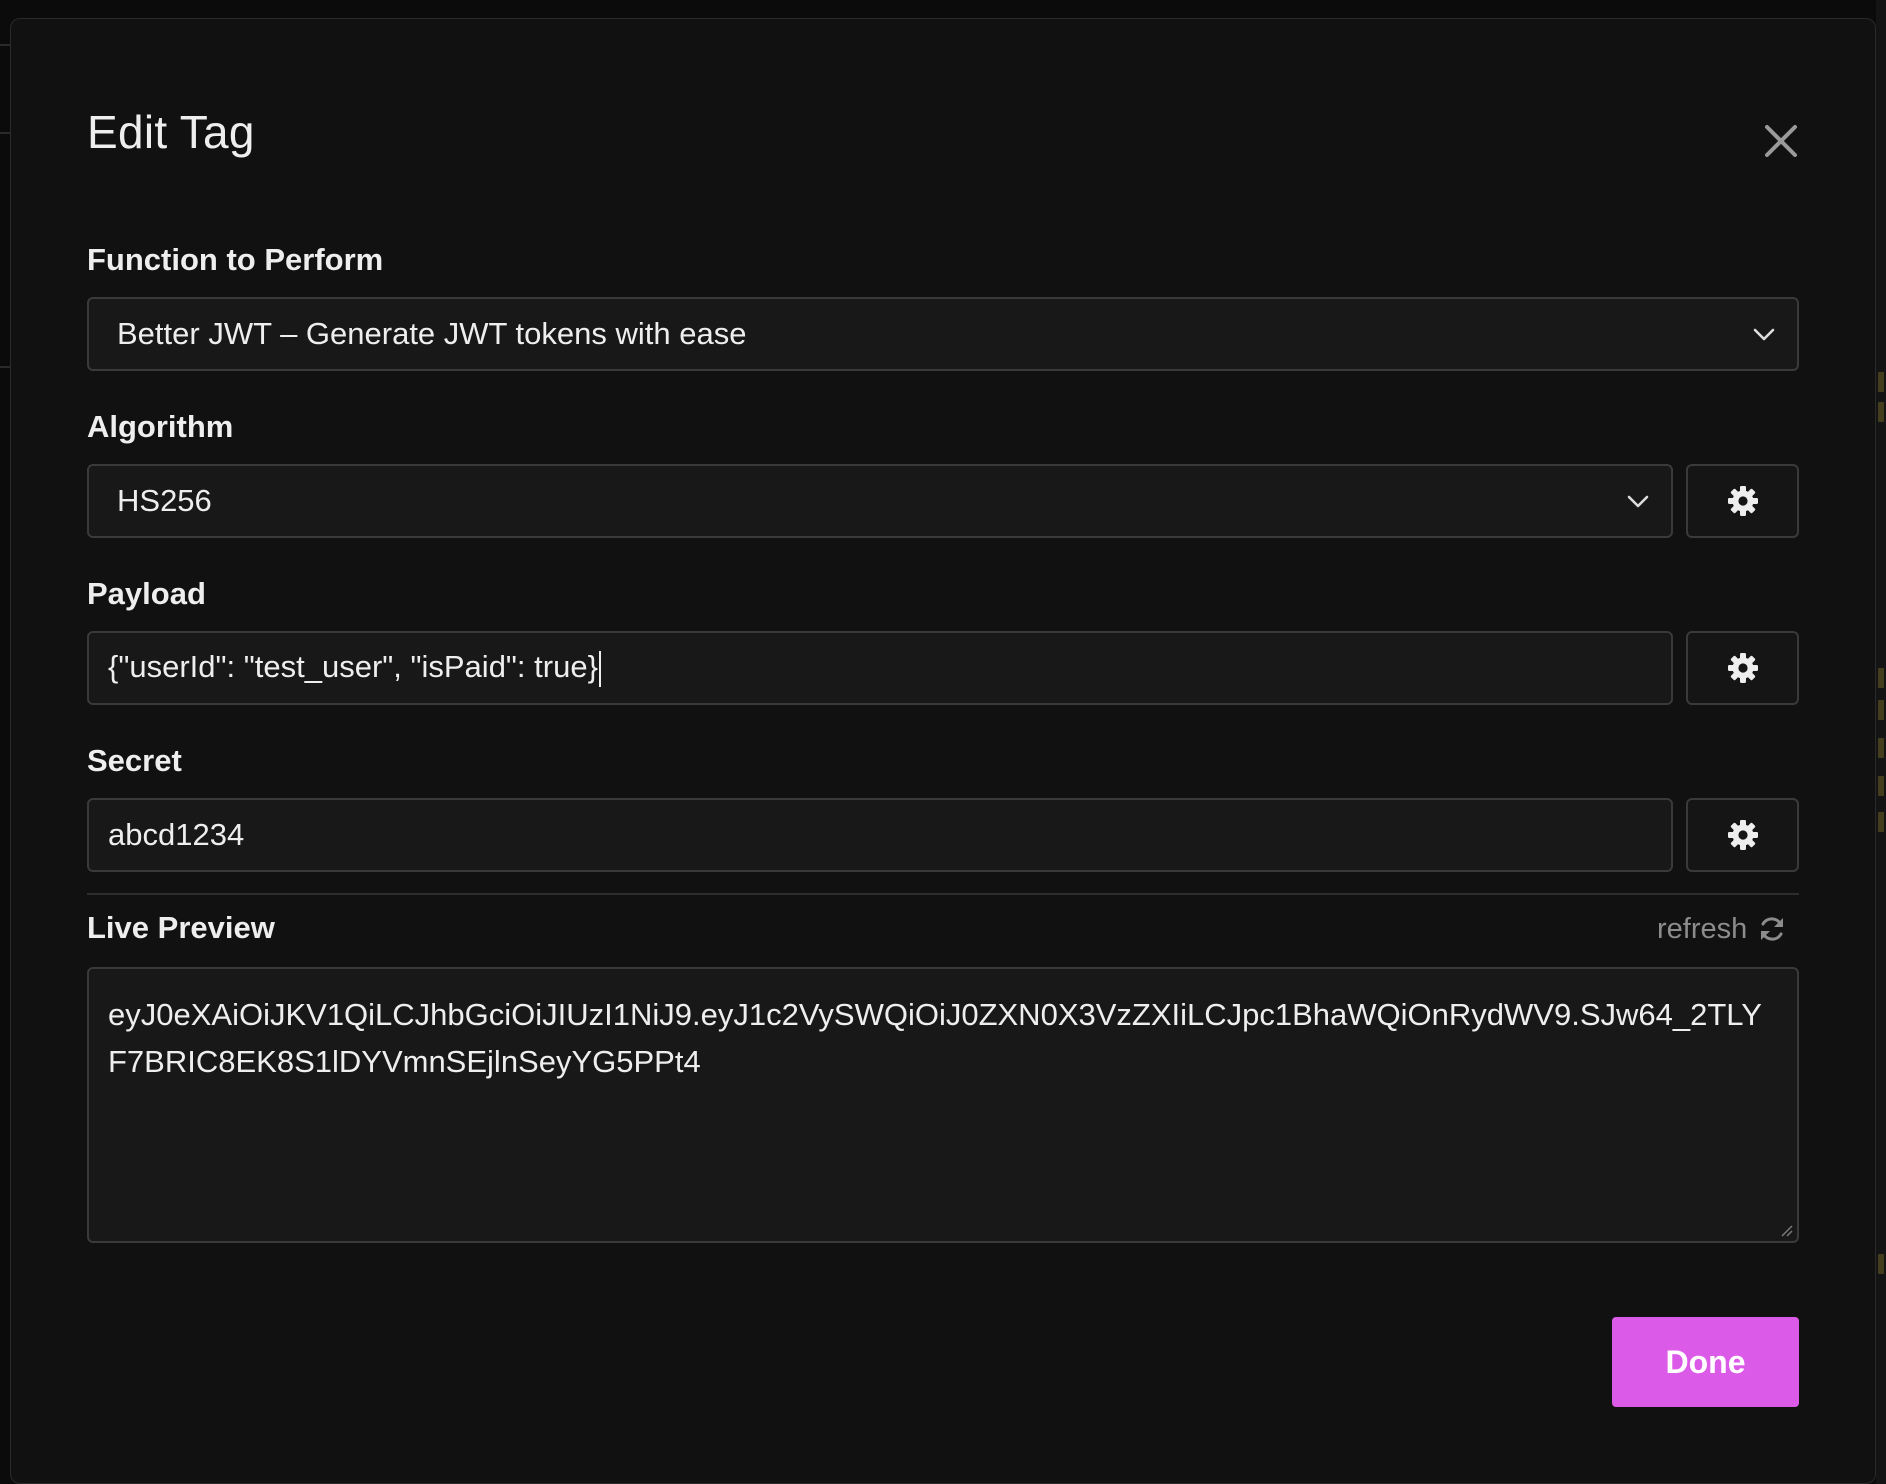 Image resolution: width=1886 pixels, height=1484 pixels. What do you see at coordinates (134, 760) in the screenshot?
I see `secret-label: Secret` at bounding box center [134, 760].